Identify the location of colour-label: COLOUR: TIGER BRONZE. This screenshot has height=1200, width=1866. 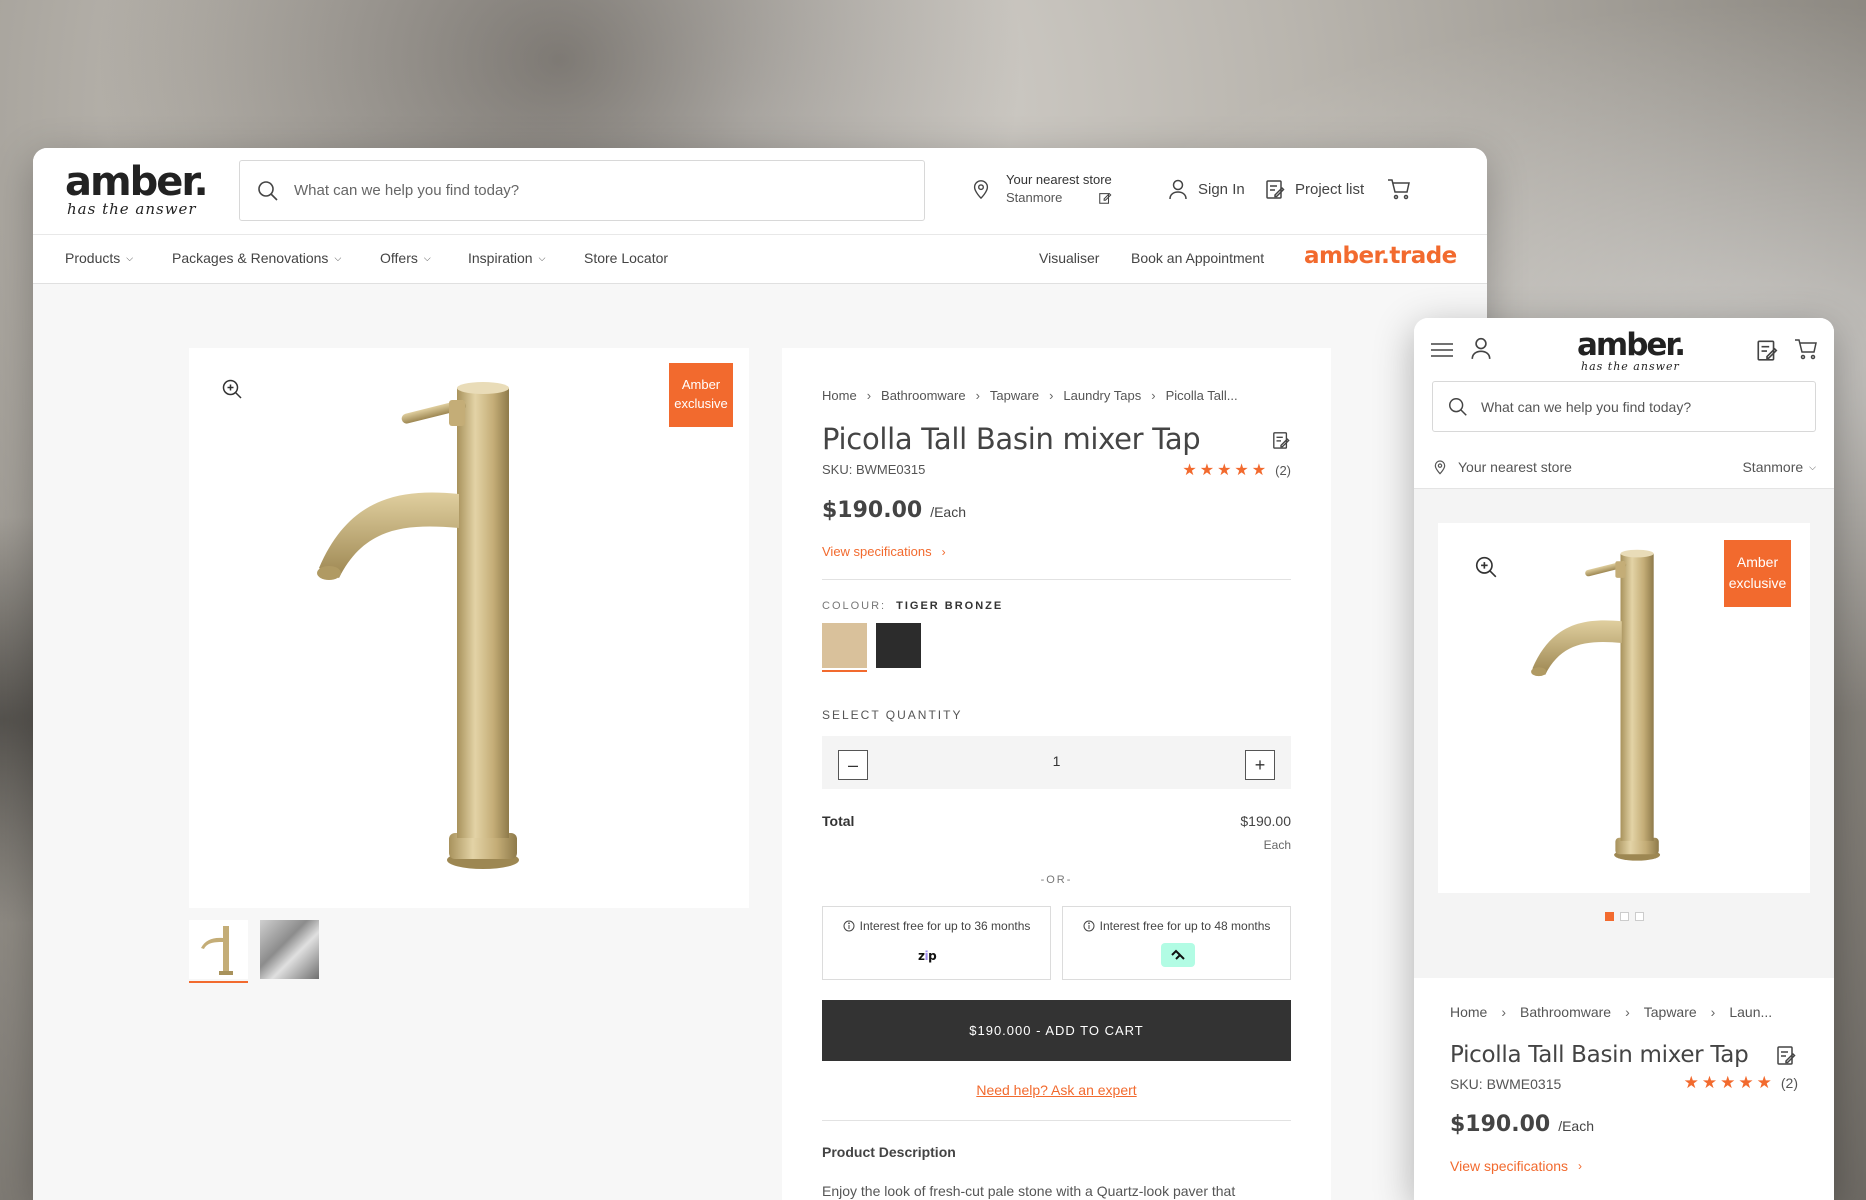
(912, 606).